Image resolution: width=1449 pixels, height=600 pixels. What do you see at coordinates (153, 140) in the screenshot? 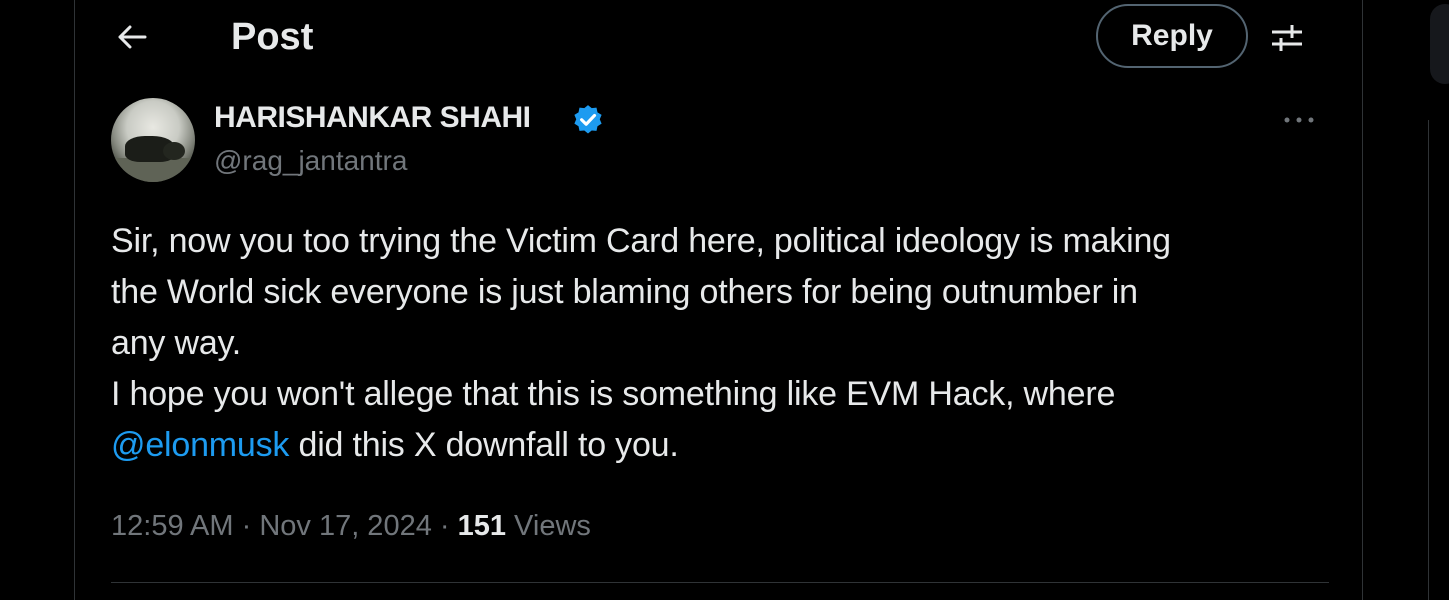
I see `avatar` at bounding box center [153, 140].